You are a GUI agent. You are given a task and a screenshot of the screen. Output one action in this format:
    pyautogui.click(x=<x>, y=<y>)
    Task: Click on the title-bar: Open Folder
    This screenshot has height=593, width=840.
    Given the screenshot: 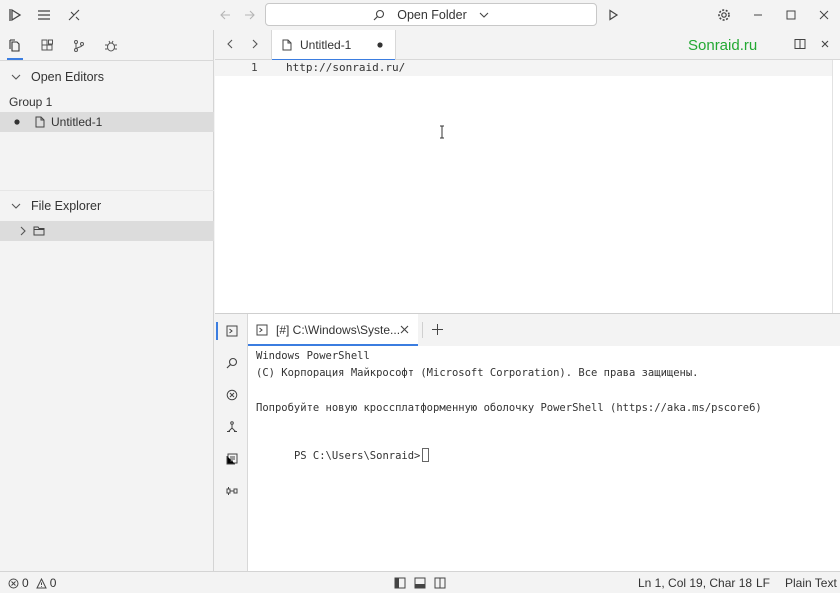 What is the action you would take?
    pyautogui.click(x=420, y=15)
    